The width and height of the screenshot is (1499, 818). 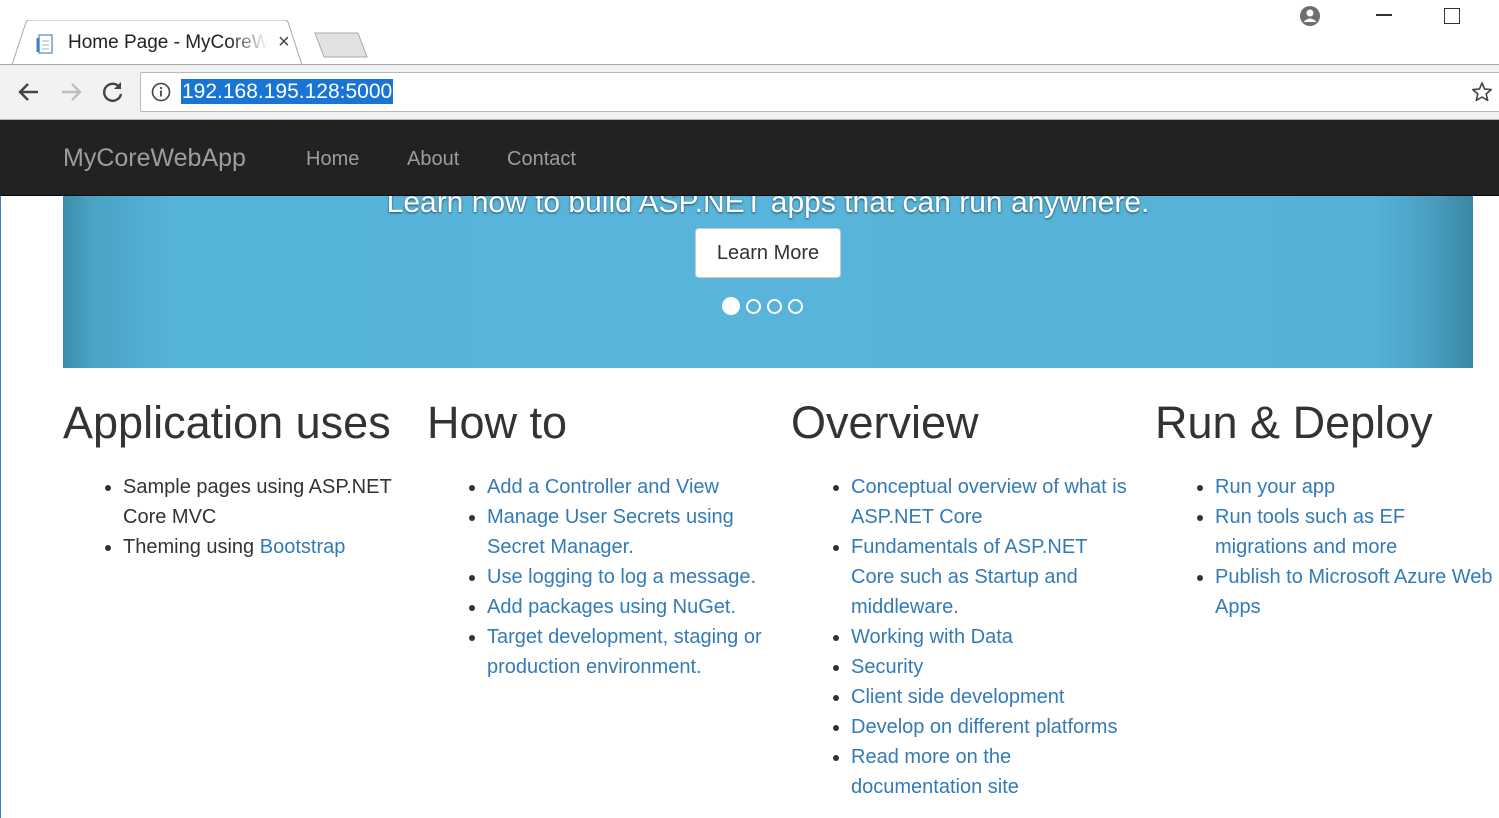 I want to click on profile-icon, so click(x=1310, y=16).